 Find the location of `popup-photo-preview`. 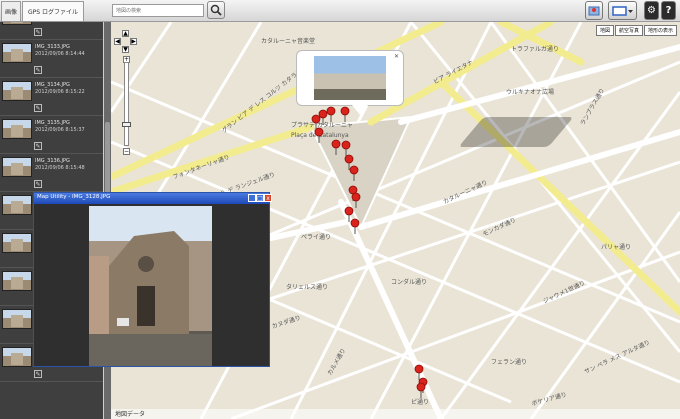

popup-photo-preview is located at coordinates (150, 286).